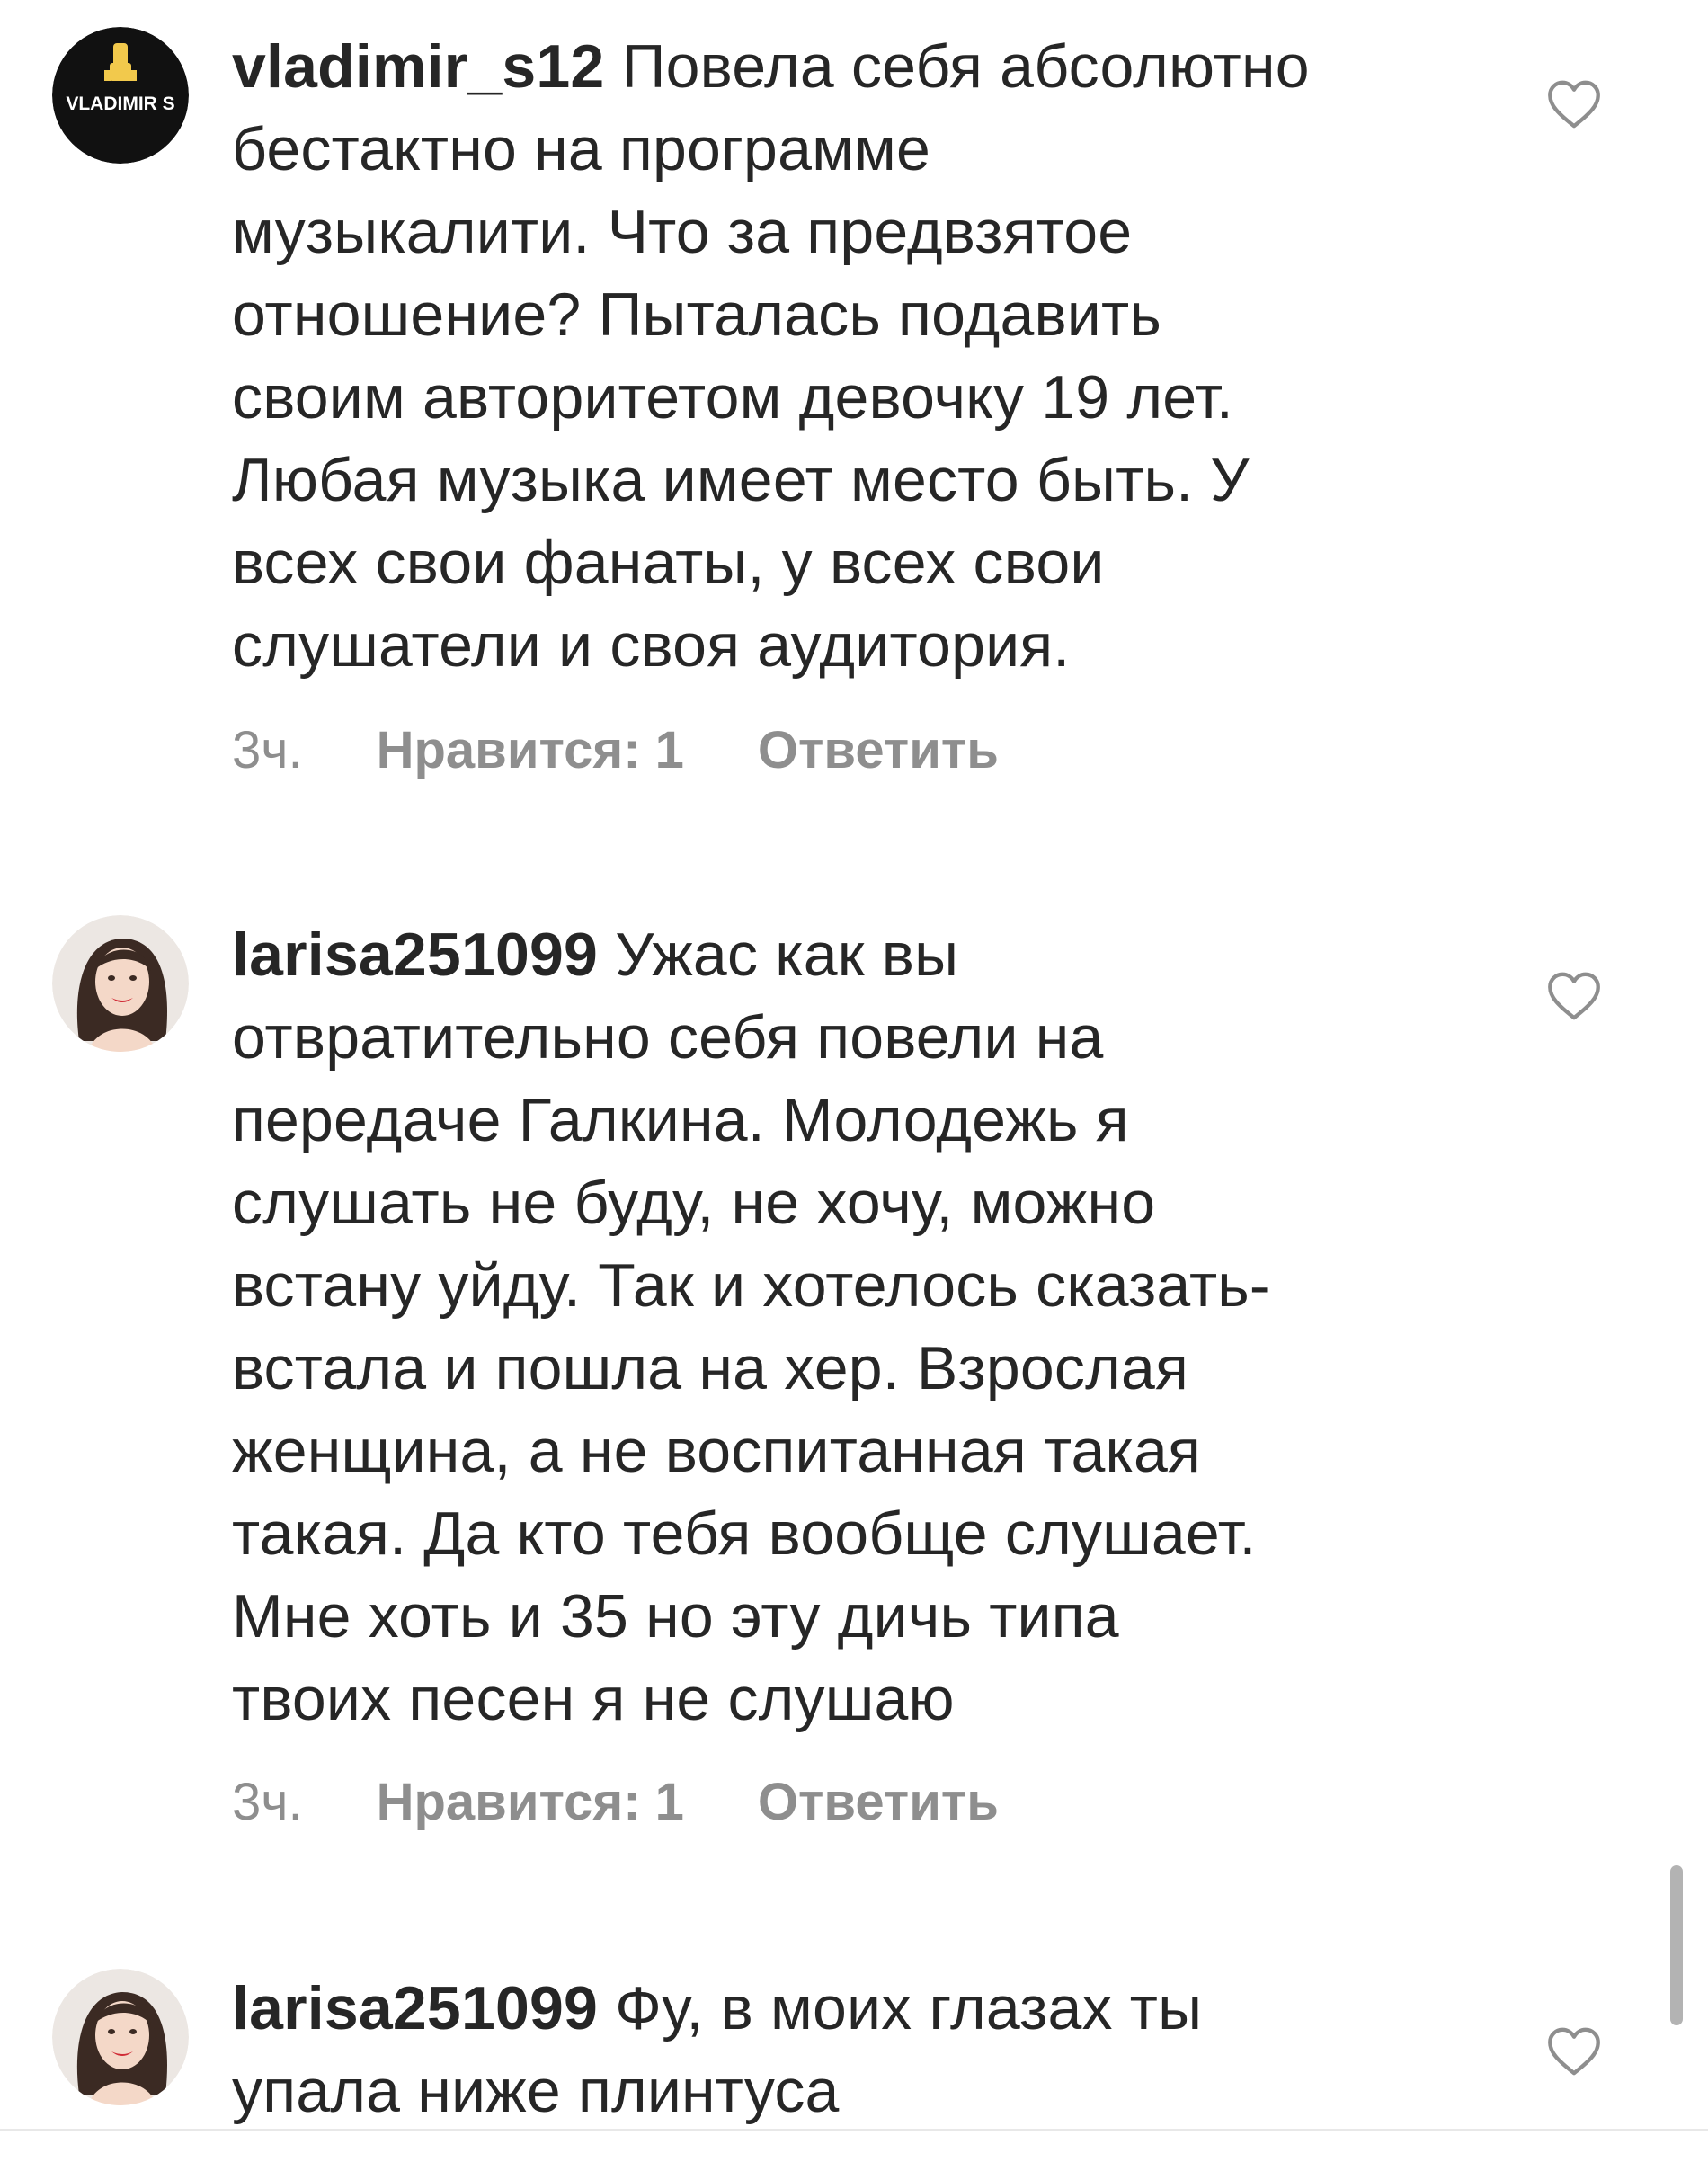 The image size is (1708, 2171). I want to click on comment-line: Любая музыка имеет место быть. У, so click(741, 480).